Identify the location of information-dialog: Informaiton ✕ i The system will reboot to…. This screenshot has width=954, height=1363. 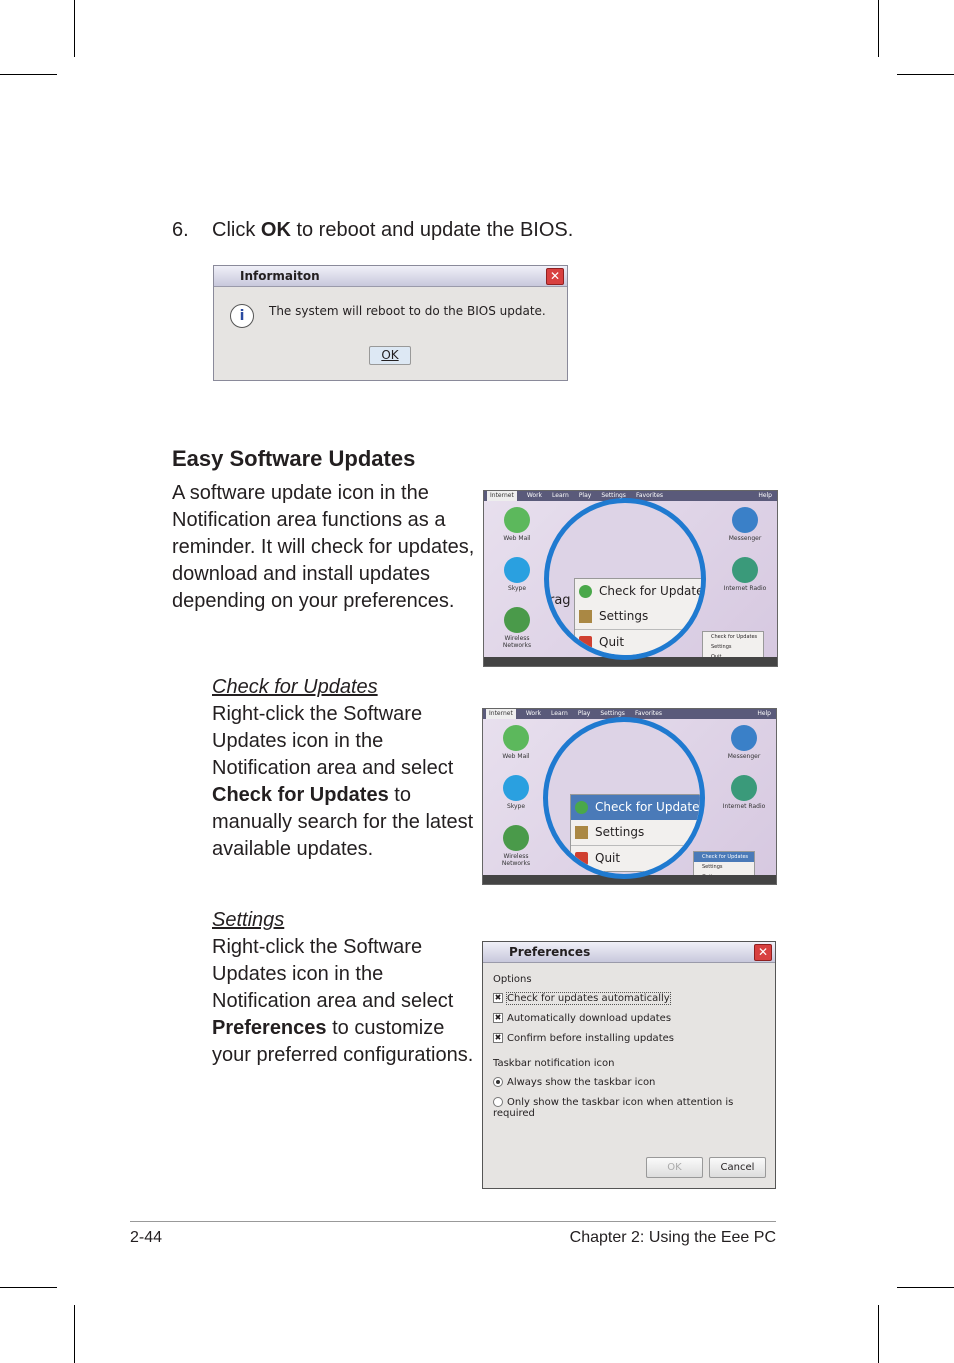
(390, 323).